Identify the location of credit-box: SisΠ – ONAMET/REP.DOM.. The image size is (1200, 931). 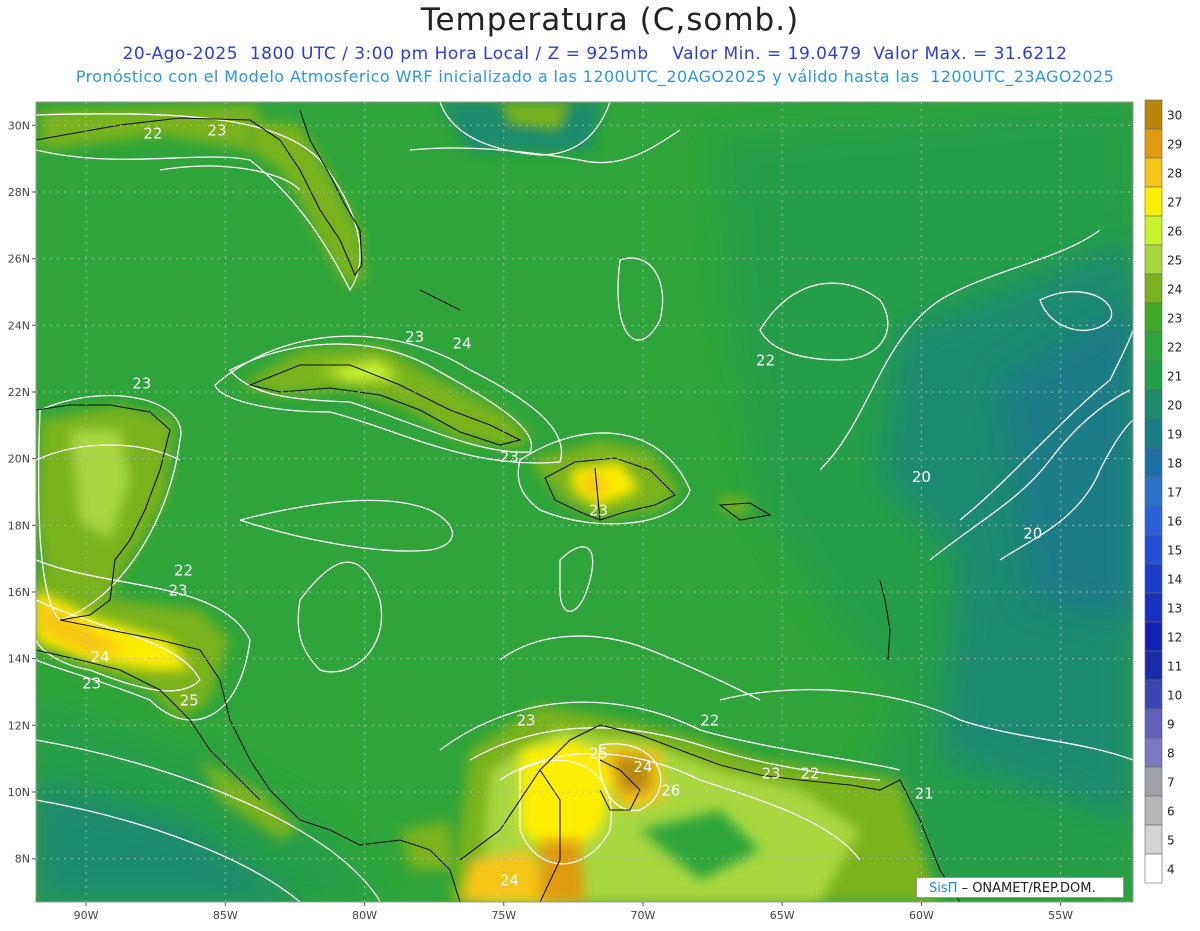
(1020, 887).